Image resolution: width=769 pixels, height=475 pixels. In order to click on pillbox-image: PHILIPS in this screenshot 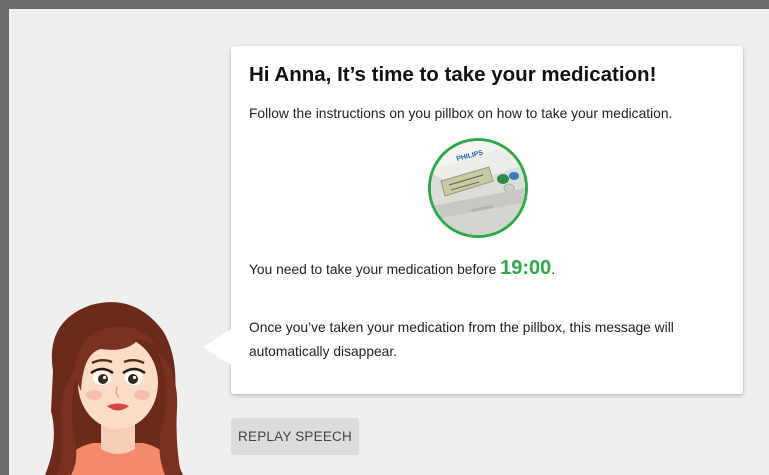, I will do `click(478, 188)`.